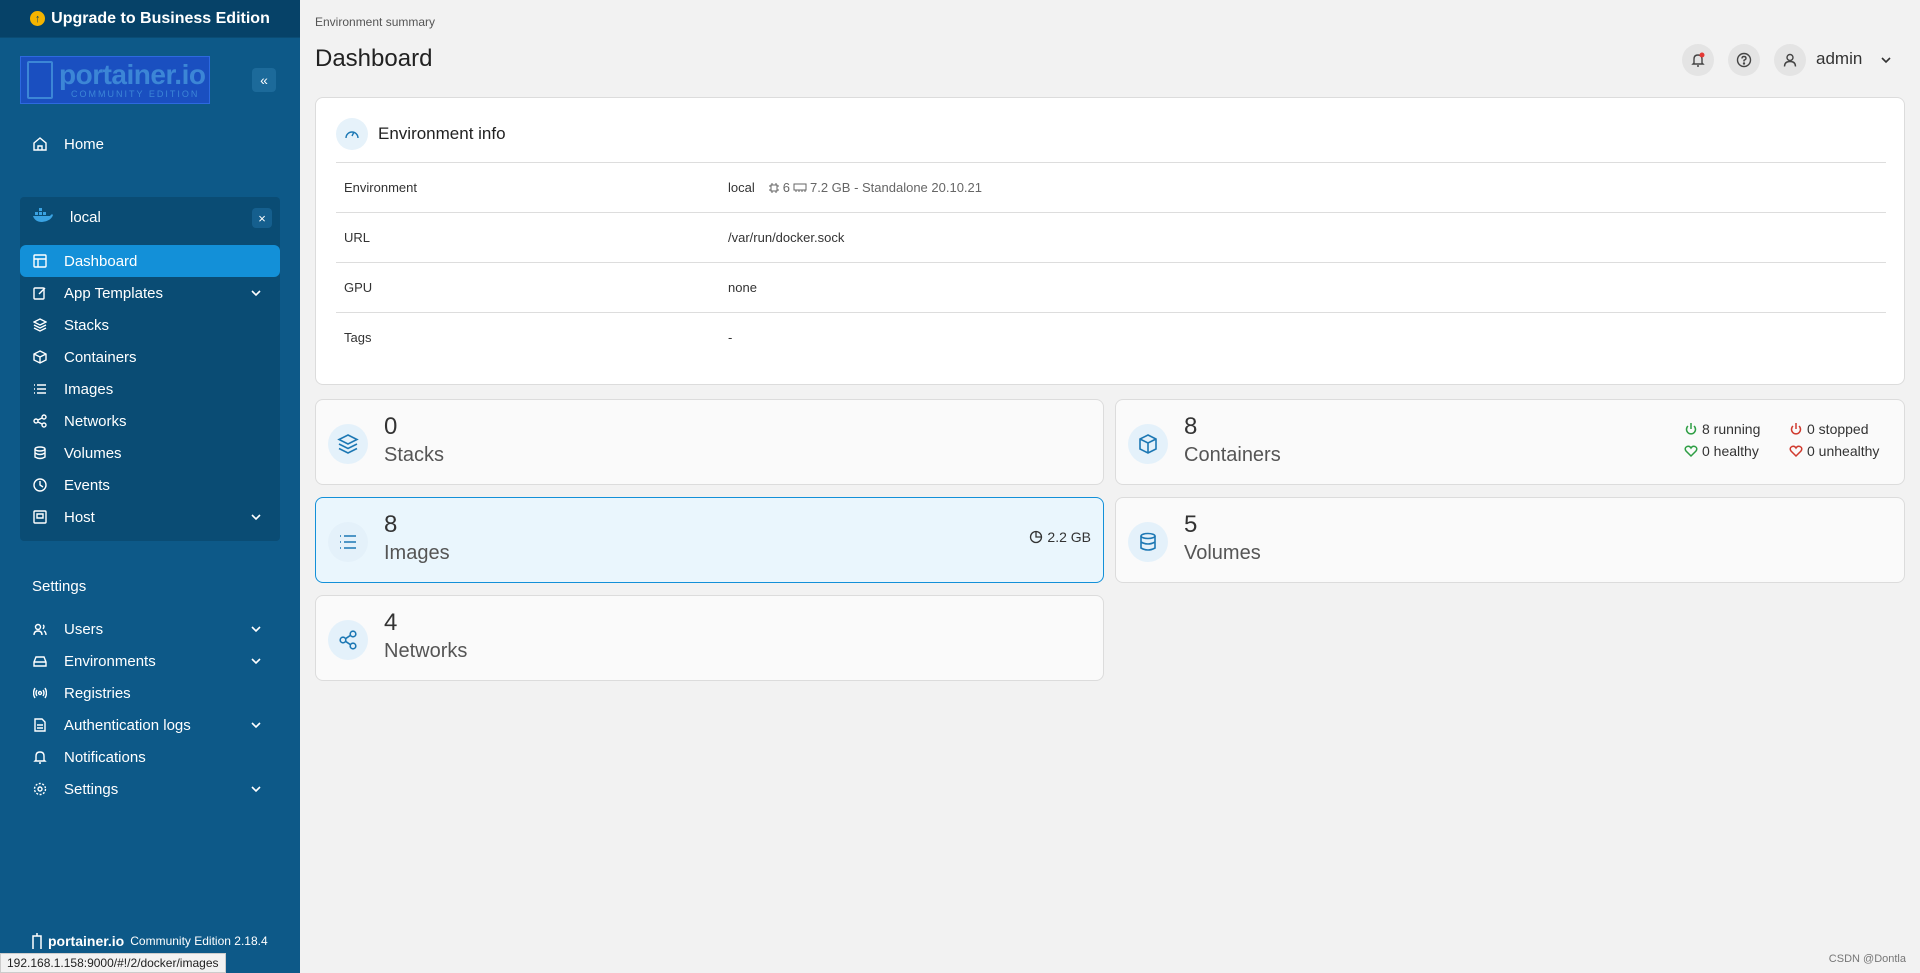 The width and height of the screenshot is (1920, 973). Describe the element at coordinates (150, 293) in the screenshot. I see `sidebar-item-app-templates: App Templates` at that location.